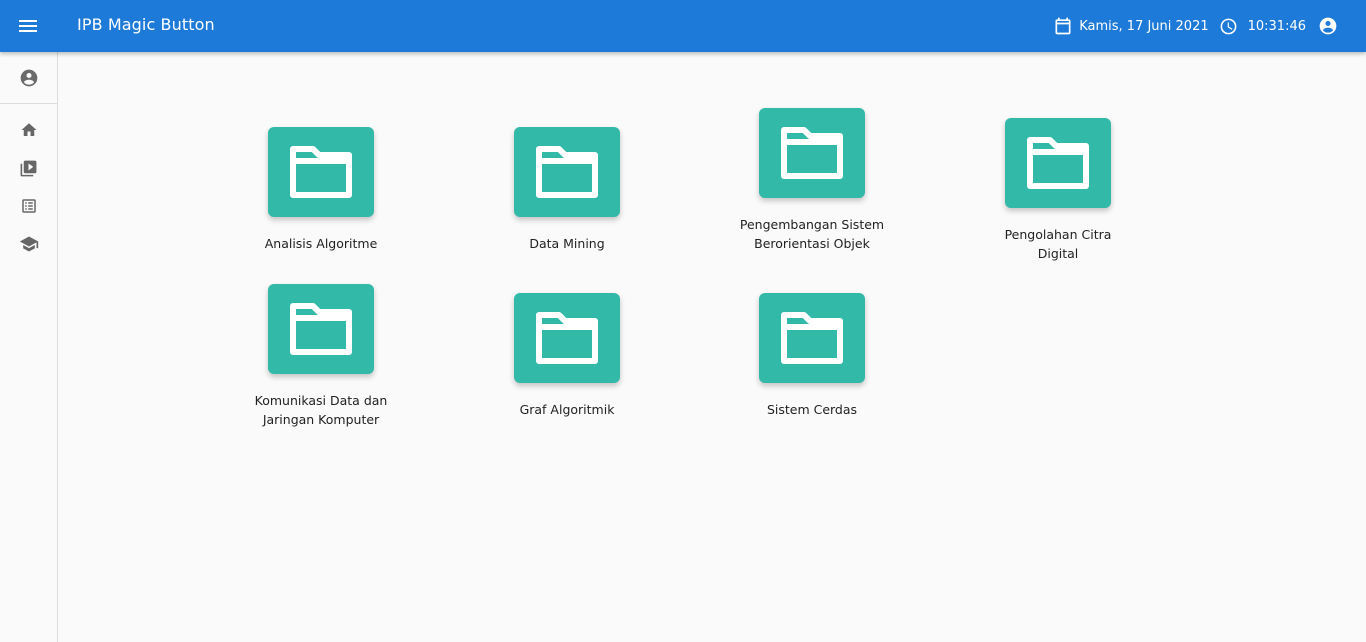 The height and width of the screenshot is (642, 1366). I want to click on sidebar-item-videos, so click(28, 168).